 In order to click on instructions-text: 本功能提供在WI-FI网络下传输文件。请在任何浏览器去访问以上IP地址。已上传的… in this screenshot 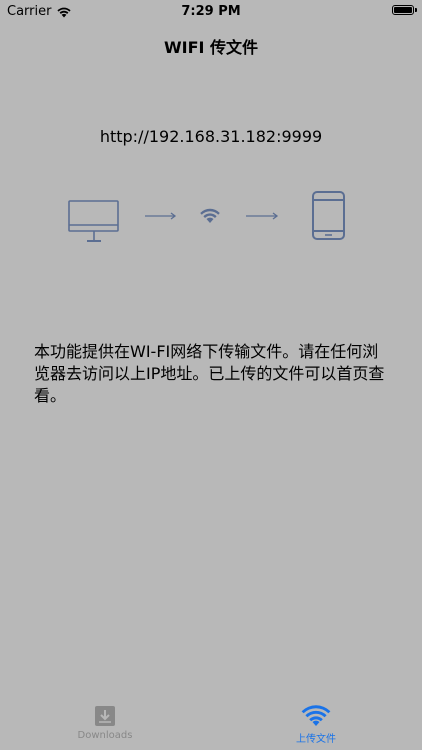, I will do `click(209, 373)`.